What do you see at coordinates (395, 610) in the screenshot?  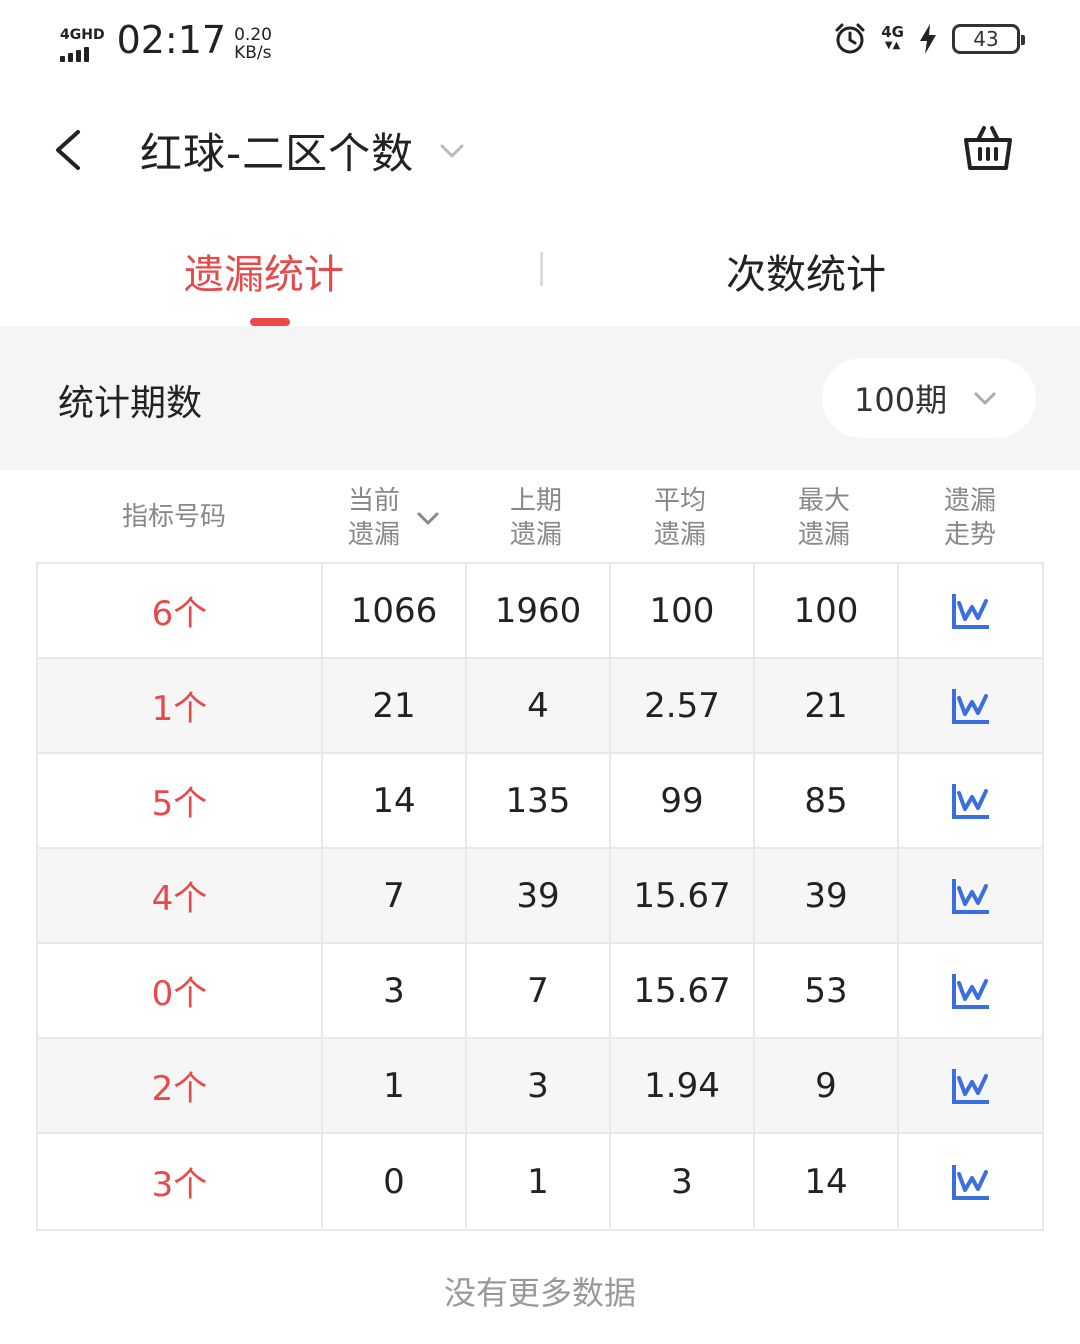 I see `current-omission-cell: 1066` at bounding box center [395, 610].